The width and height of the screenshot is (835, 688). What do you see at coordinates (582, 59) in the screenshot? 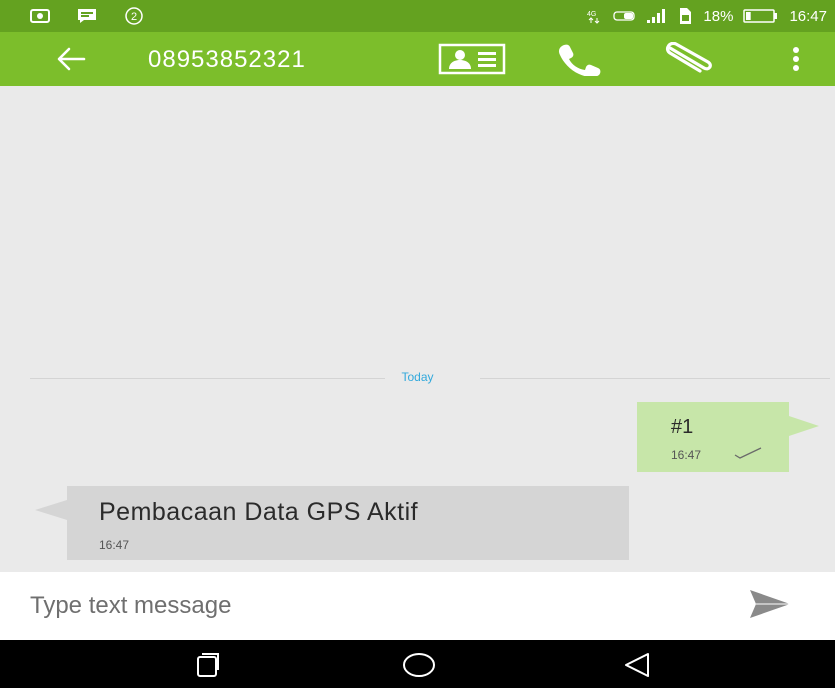
I see `phone-icon` at bounding box center [582, 59].